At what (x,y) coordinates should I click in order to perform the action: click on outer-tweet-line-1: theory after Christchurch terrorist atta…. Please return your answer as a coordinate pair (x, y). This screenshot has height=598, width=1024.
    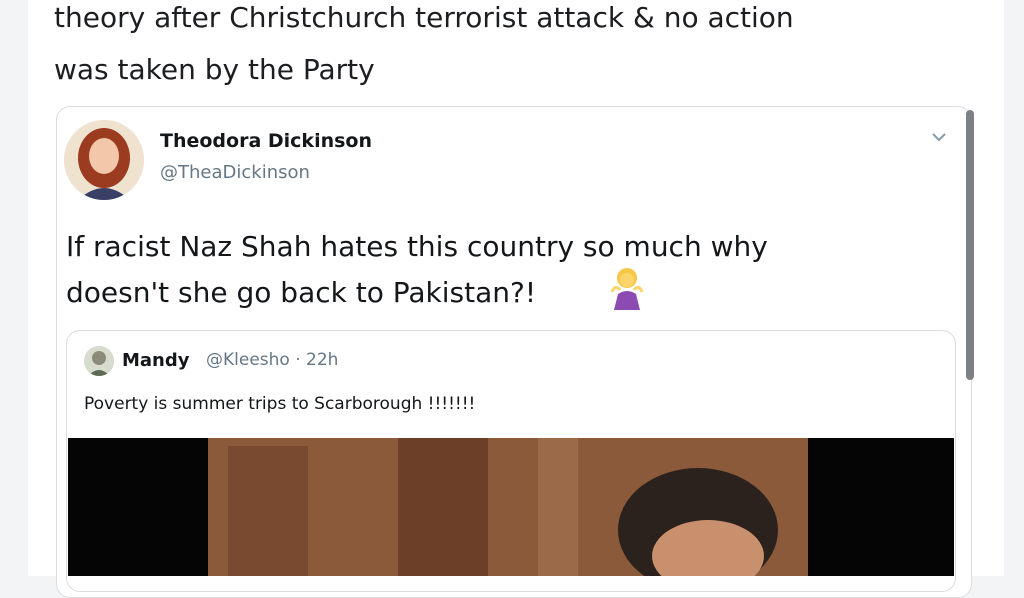
    Looking at the image, I should click on (424, 17).